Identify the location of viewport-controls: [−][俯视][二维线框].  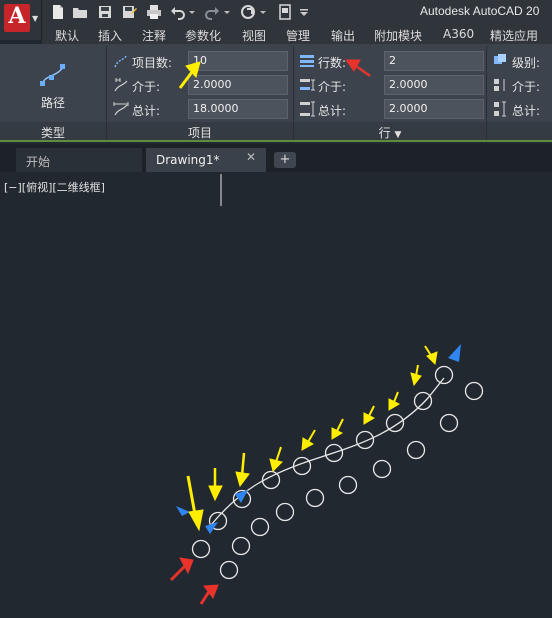
(54, 187).